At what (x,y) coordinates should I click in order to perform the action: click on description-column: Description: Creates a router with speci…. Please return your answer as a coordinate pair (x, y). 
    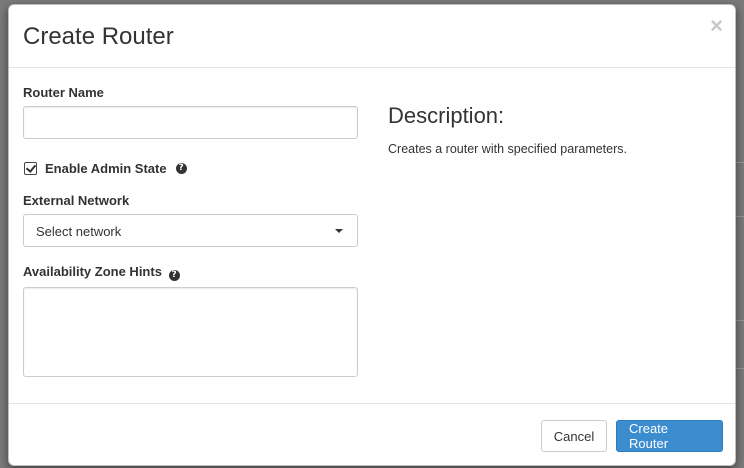
    Looking at the image, I should click on (553, 129).